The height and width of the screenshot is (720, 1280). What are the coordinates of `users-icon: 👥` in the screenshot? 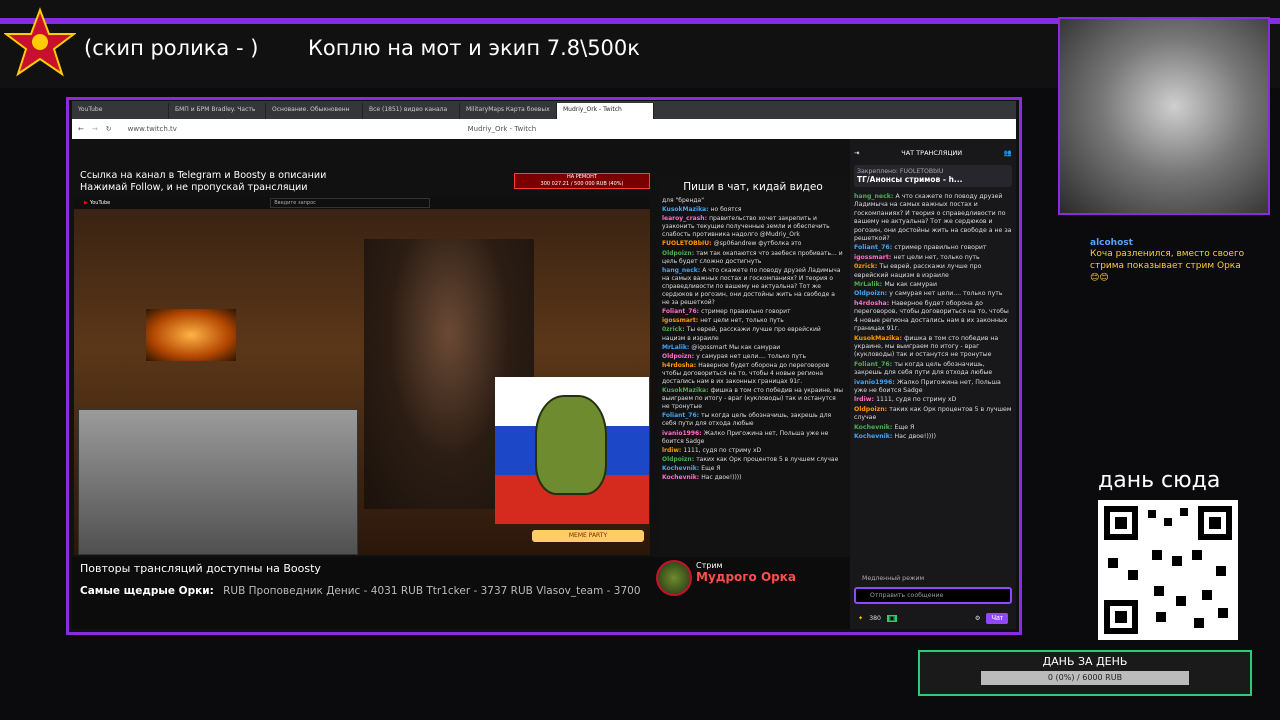 It's located at (1008, 153).